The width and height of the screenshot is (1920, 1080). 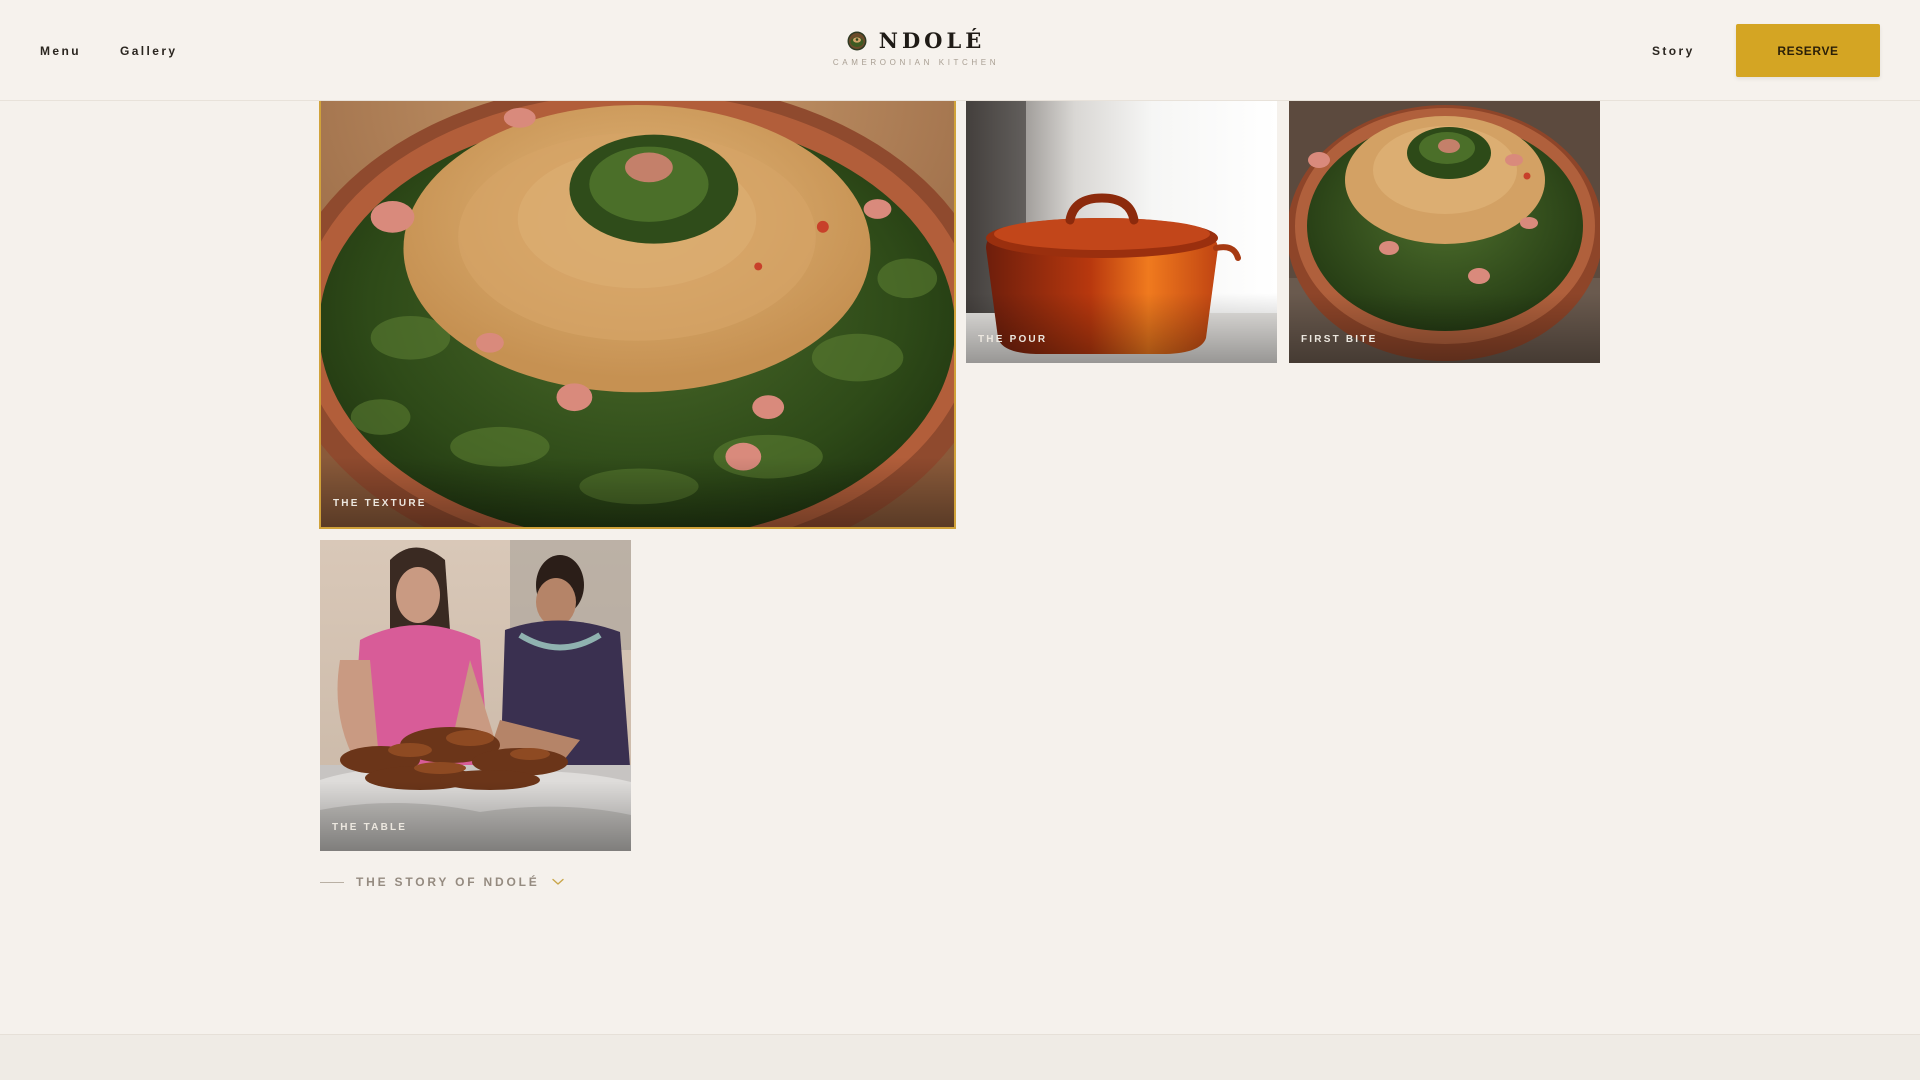 What do you see at coordinates (1444, 230) in the screenshot?
I see `gallery-tile-first-bite: FIRST BITE` at bounding box center [1444, 230].